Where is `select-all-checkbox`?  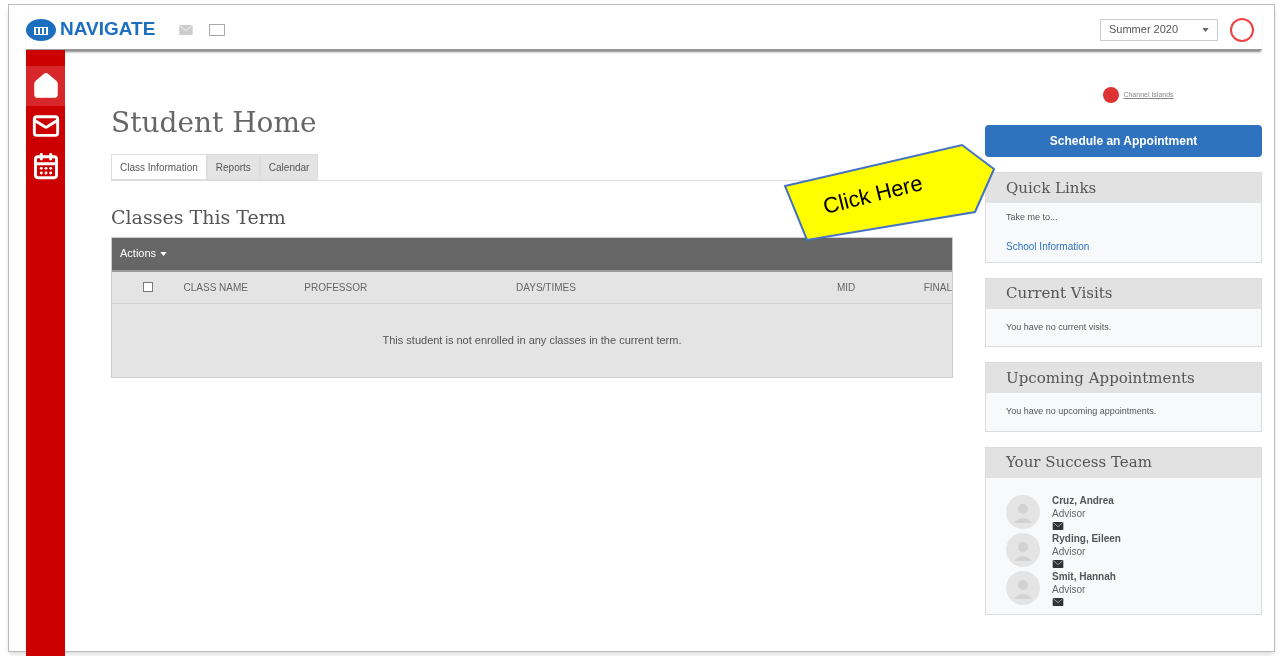
select-all-checkbox is located at coordinates (147, 287).